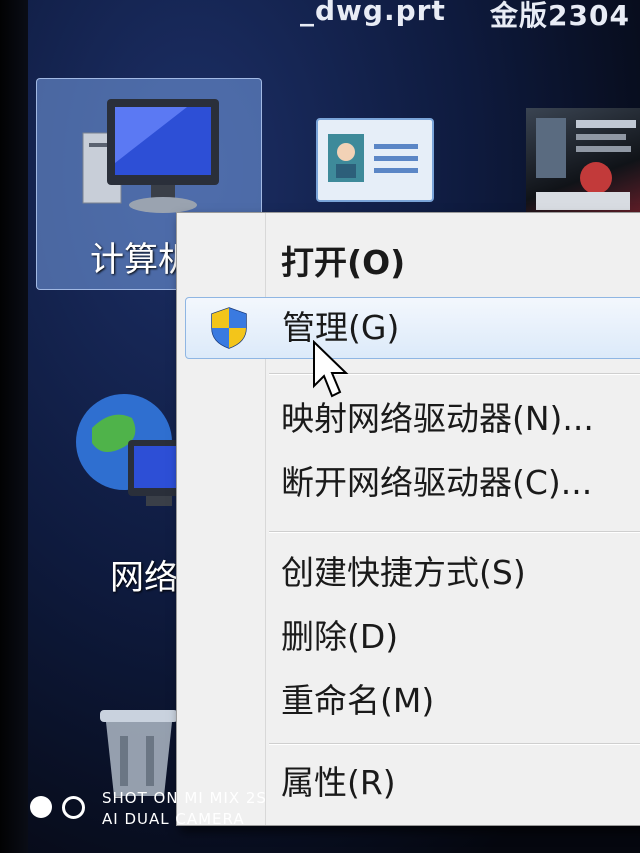 This screenshot has width=640, height=853. I want to click on computer-icon, so click(150, 156).